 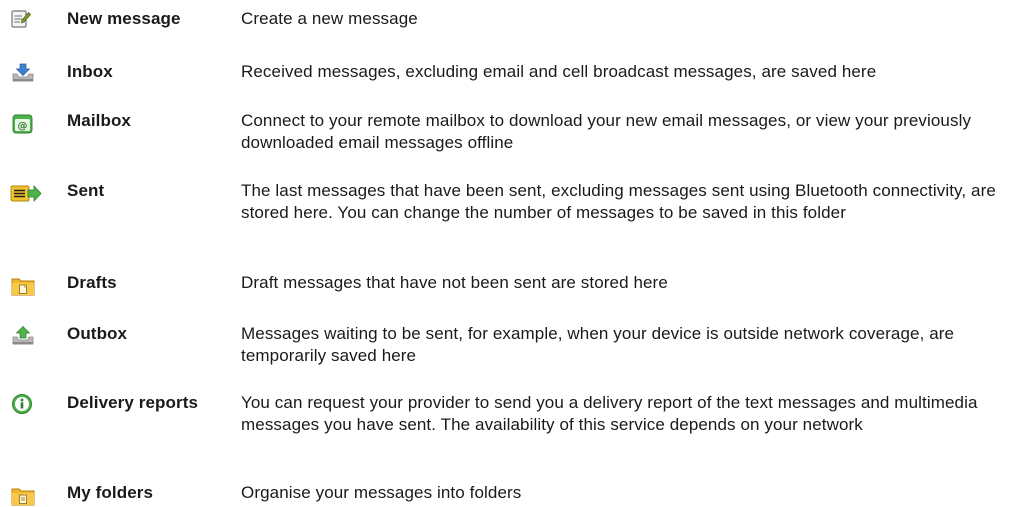 What do you see at coordinates (26, 194) in the screenshot?
I see `sent-icon` at bounding box center [26, 194].